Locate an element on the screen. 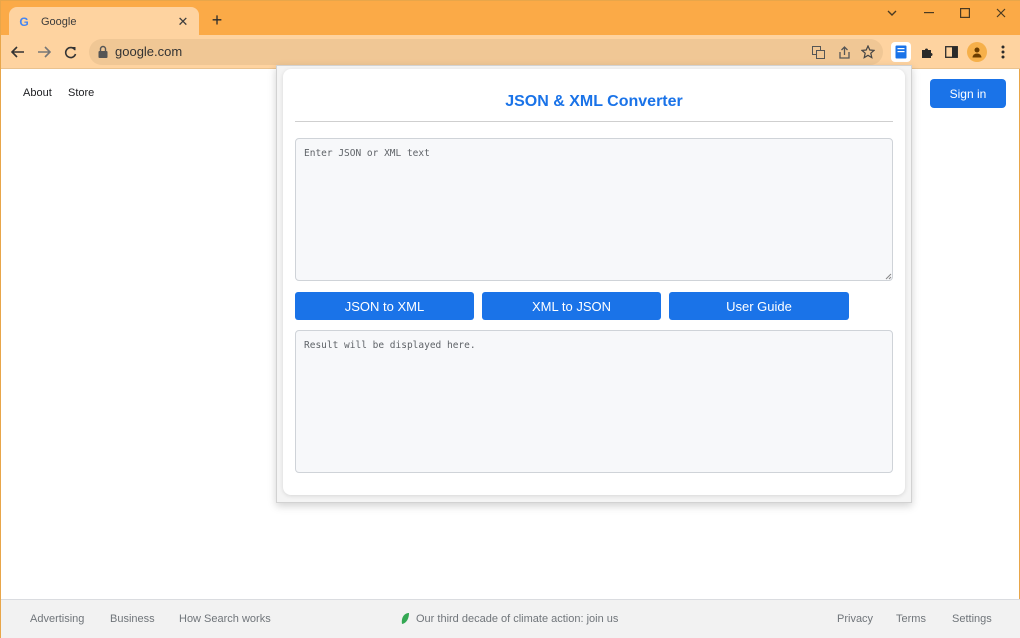  footer-link-settings: Settings is located at coordinates (972, 619).